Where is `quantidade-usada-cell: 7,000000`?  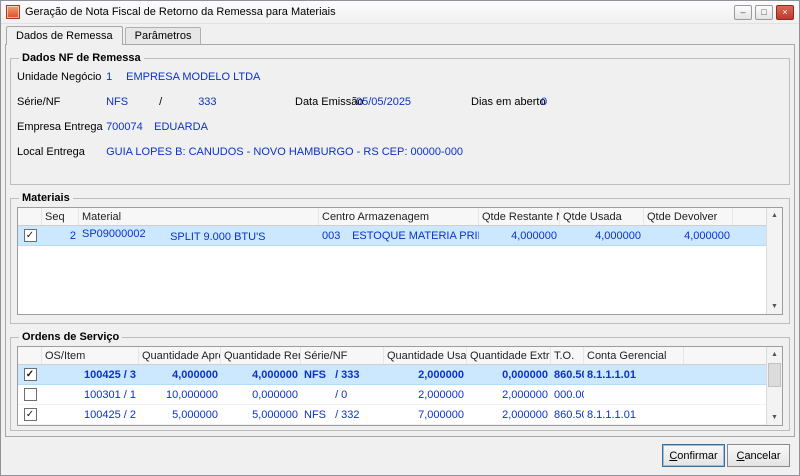 quantidade-usada-cell: 7,000000 is located at coordinates (441, 414).